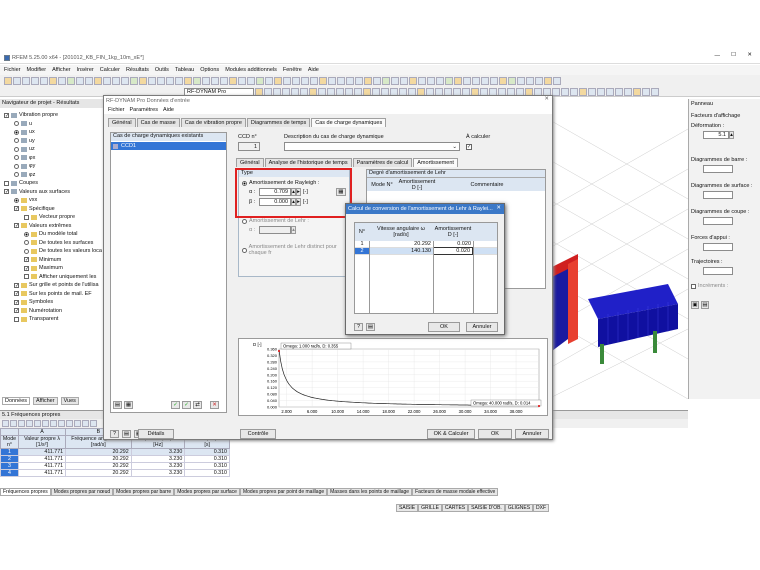 This screenshot has width=760, height=570. I want to click on tree-toggle-17: ✓, so click(26, 260).